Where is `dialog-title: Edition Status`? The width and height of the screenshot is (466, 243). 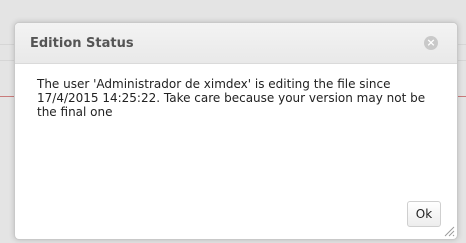
dialog-title: Edition Status is located at coordinates (82, 43).